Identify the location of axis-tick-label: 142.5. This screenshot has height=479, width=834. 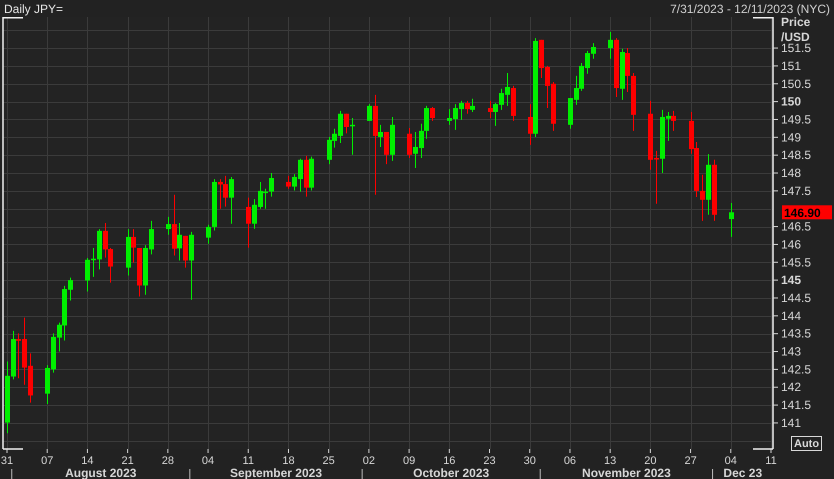
(796, 369).